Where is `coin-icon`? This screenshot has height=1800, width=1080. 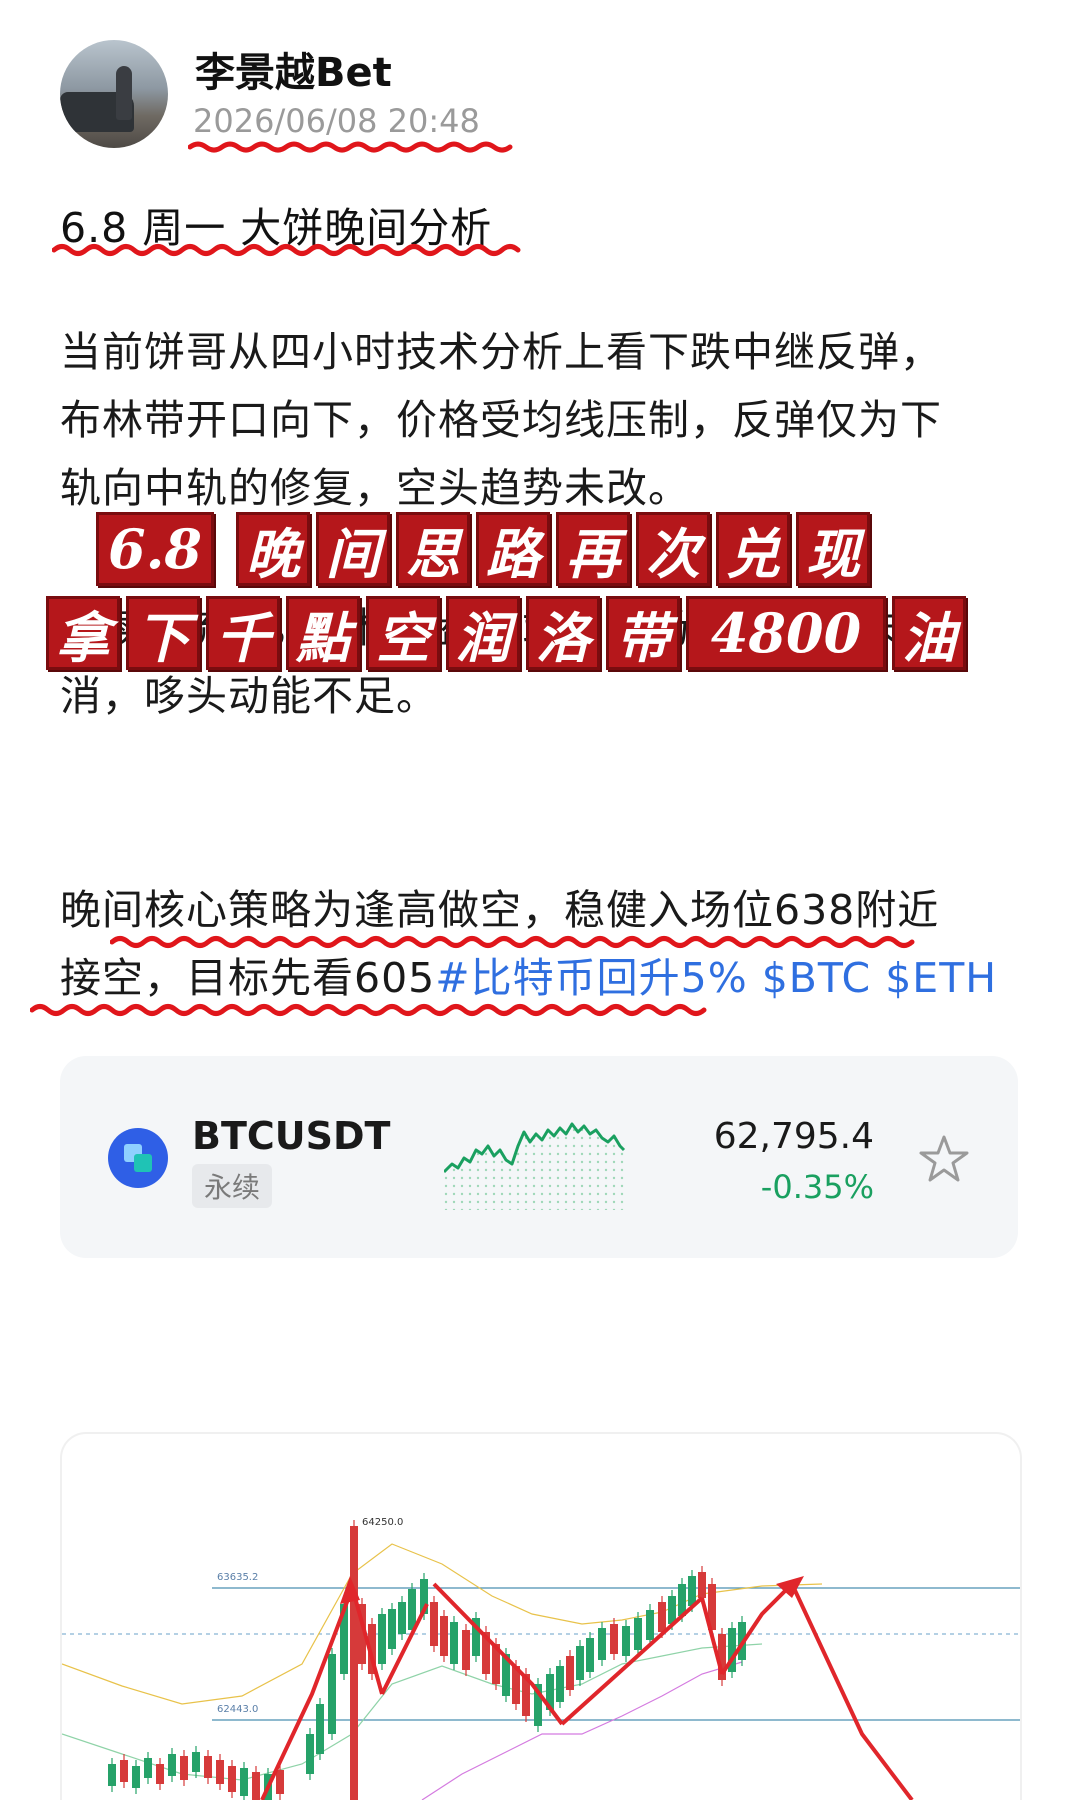 coin-icon is located at coordinates (138, 1158).